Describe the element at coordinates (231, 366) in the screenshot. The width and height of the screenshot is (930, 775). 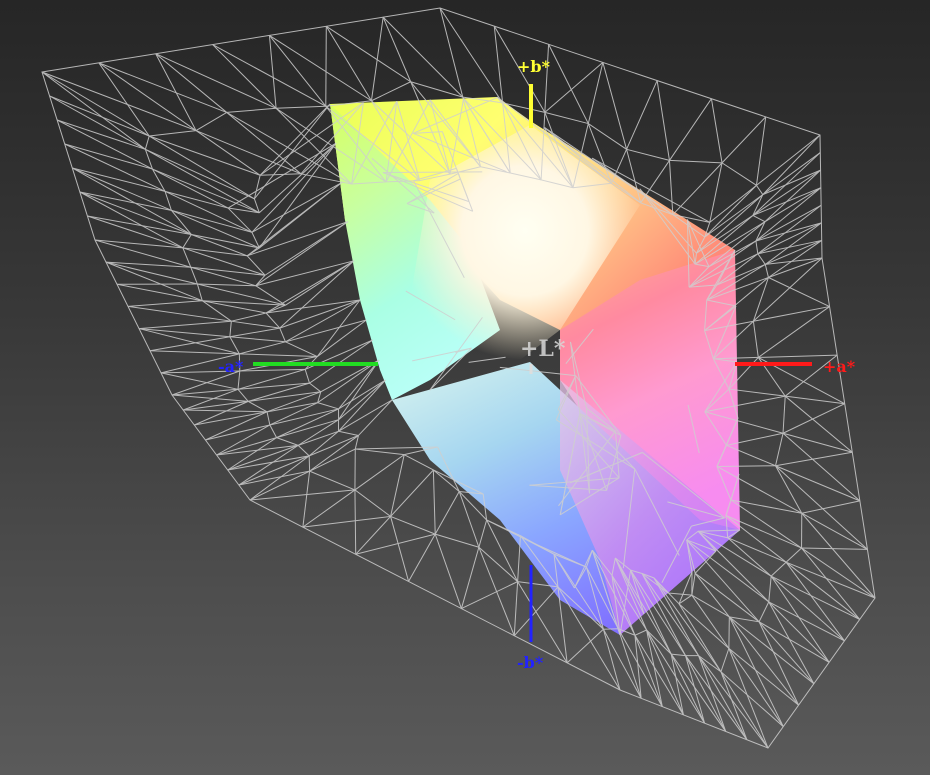
I see `axis-label-minus-a: -a*` at that location.